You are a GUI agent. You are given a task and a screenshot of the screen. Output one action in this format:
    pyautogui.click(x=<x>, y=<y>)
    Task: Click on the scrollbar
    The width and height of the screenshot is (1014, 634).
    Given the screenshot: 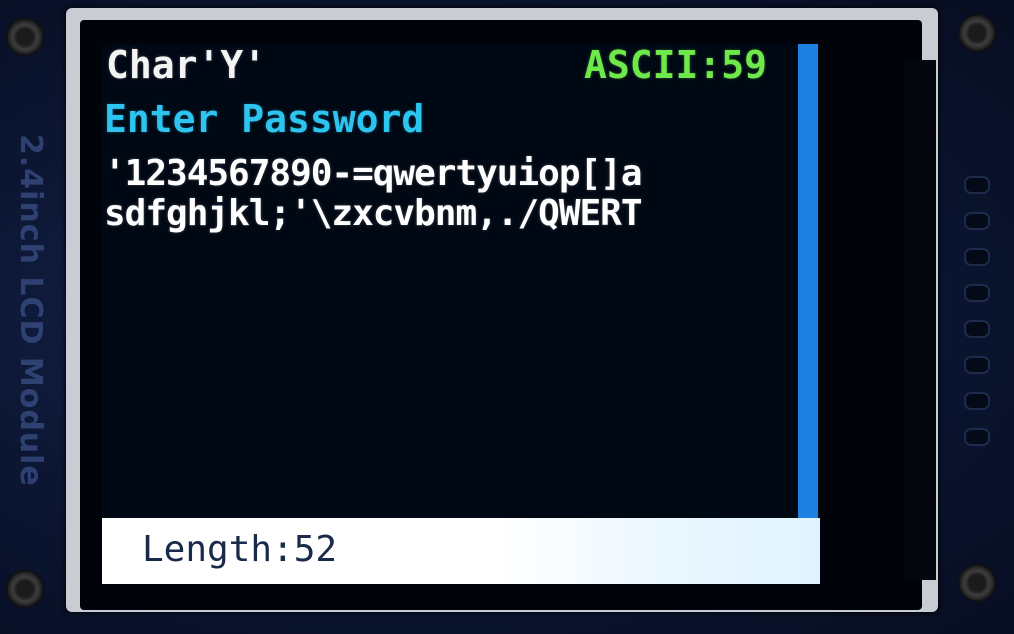 What is the action you would take?
    pyautogui.click(x=808, y=281)
    